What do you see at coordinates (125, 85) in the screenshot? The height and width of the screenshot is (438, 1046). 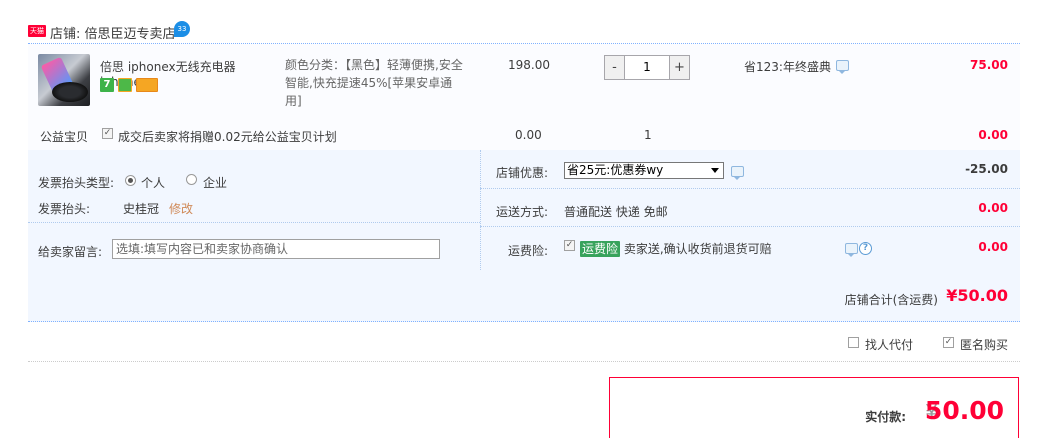 I see `guarantee-shield-icon` at bounding box center [125, 85].